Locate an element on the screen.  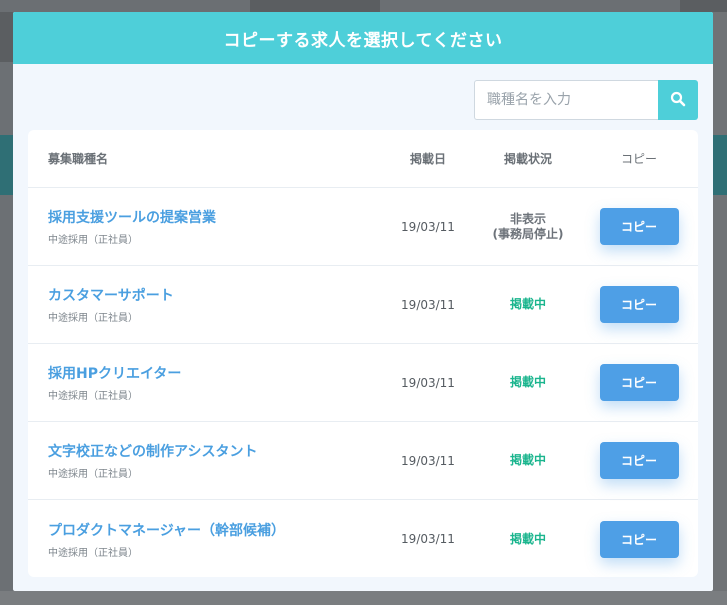
status-text: 非表示 is located at coordinates (527, 219).